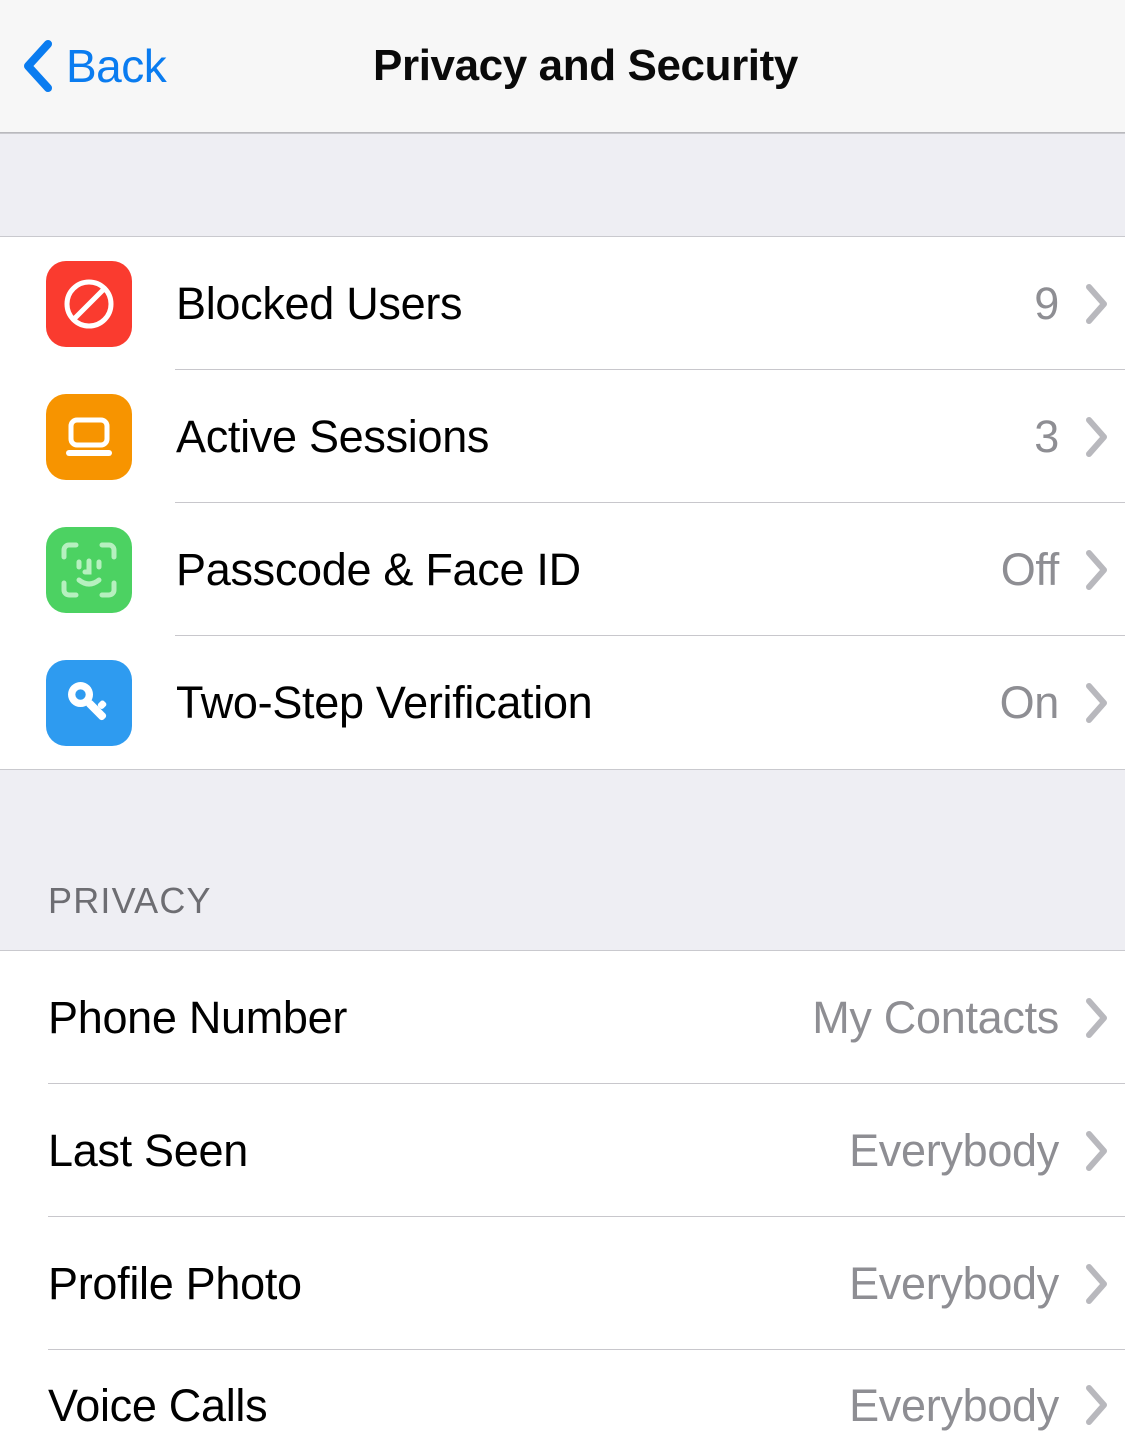 The height and width of the screenshot is (1432, 1125). What do you see at coordinates (585, 65) in the screenshot?
I see `page-title: Privacy and Security` at bounding box center [585, 65].